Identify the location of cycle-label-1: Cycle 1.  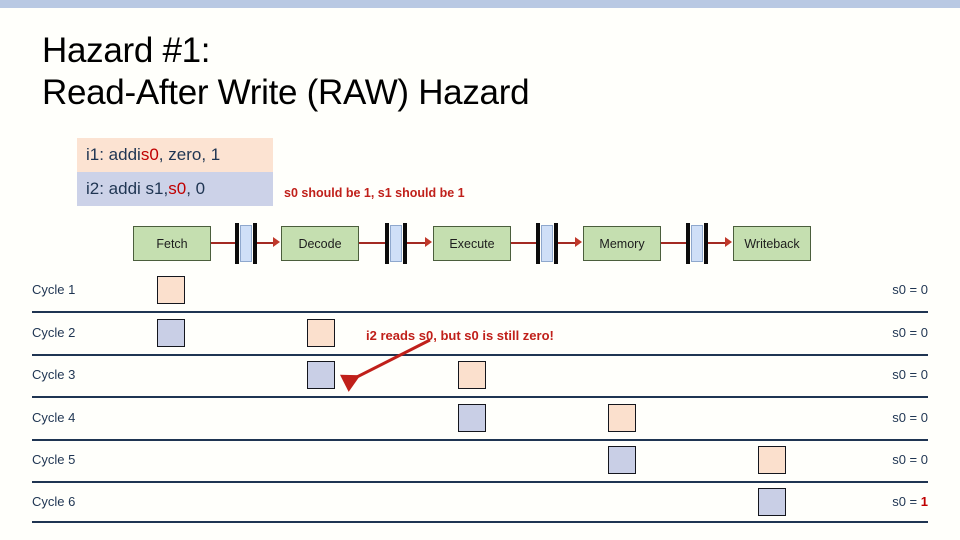
(54, 289).